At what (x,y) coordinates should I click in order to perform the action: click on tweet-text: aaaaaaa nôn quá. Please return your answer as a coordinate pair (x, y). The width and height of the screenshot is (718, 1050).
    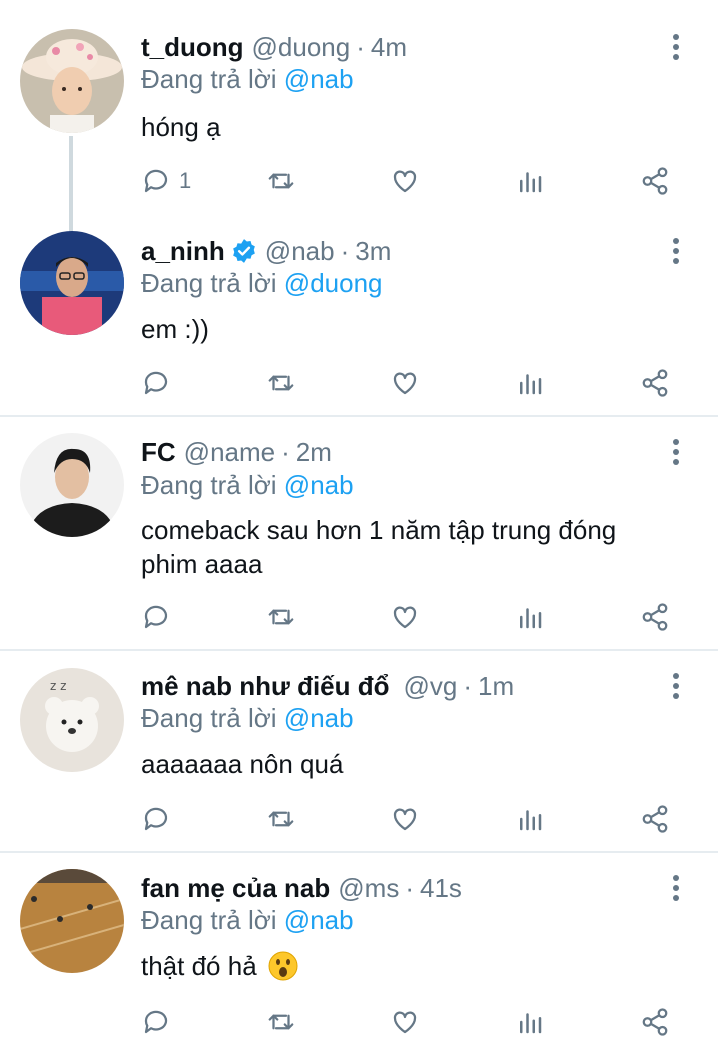
    Looking at the image, I should click on (242, 764).